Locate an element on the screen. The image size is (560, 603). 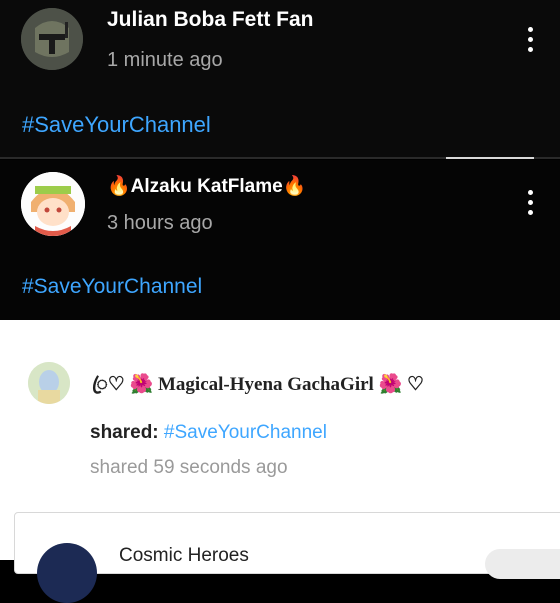
author-name: 🔥Alzaku KatFlame🔥 is located at coordinates (206, 186).